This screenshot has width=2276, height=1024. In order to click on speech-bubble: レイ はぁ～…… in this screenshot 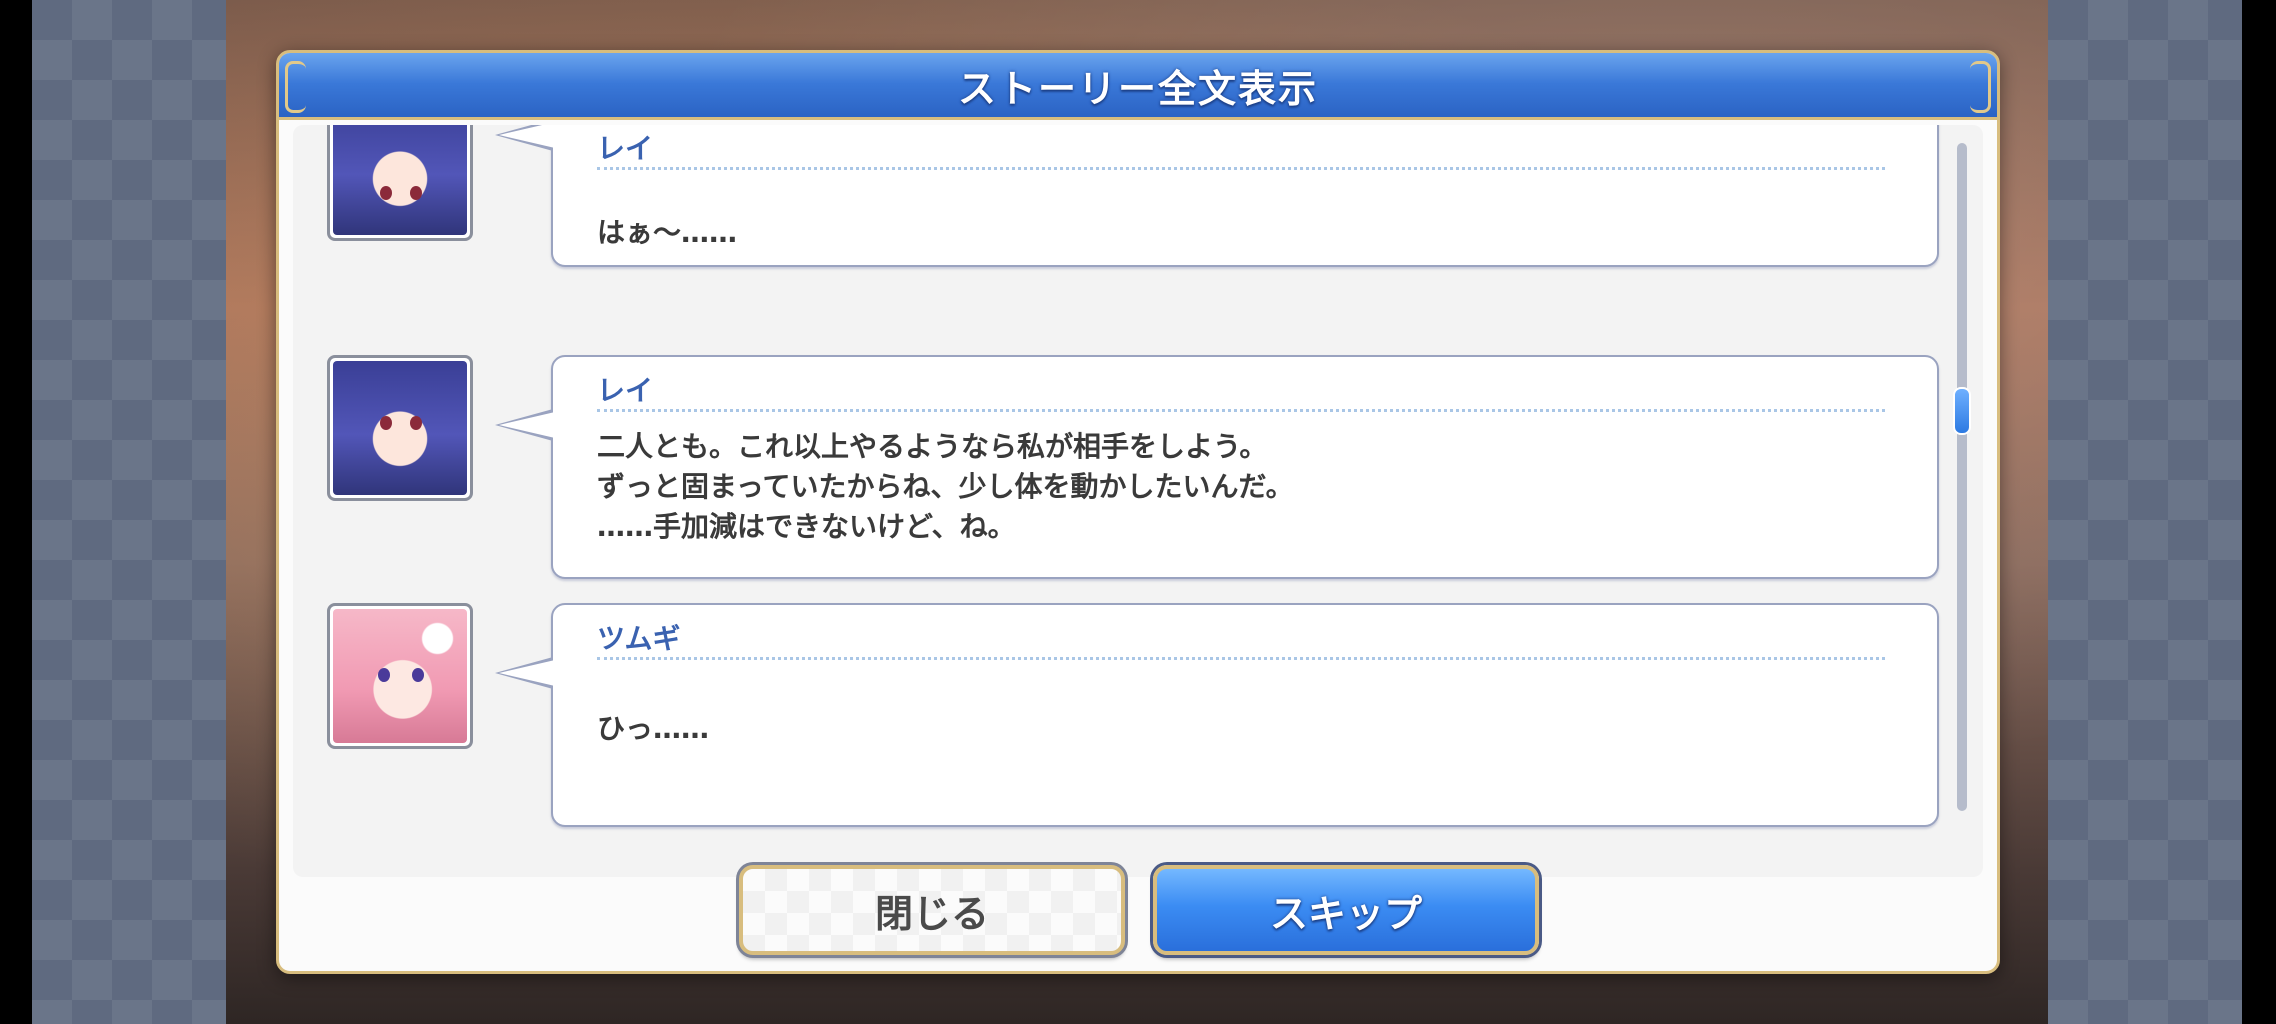, I will do `click(1217, 196)`.